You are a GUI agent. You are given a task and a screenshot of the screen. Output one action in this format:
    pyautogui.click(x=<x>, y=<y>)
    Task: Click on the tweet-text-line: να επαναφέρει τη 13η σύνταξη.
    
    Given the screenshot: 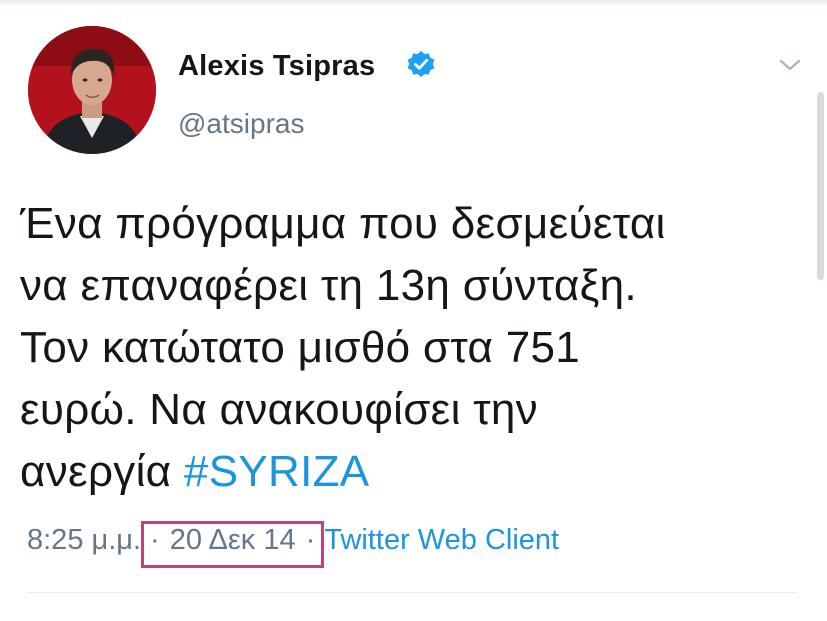 What is the action you would take?
    pyautogui.click(x=328, y=285)
    